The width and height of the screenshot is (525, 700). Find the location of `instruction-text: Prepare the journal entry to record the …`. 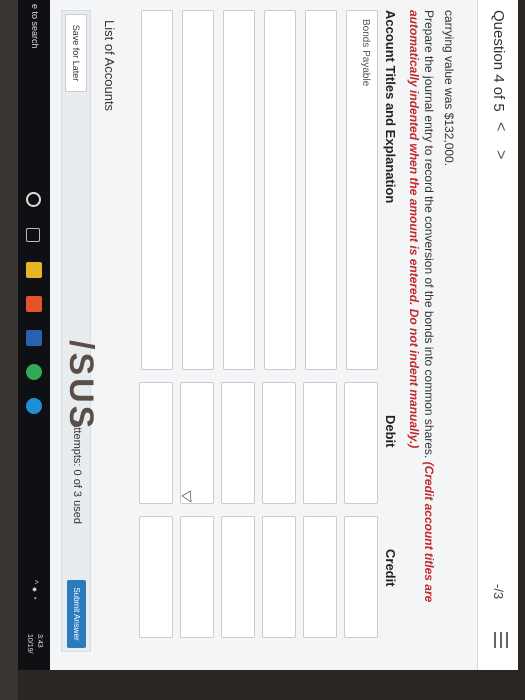

instruction-text: Prepare the journal entry to record the … is located at coordinates (421, 330).